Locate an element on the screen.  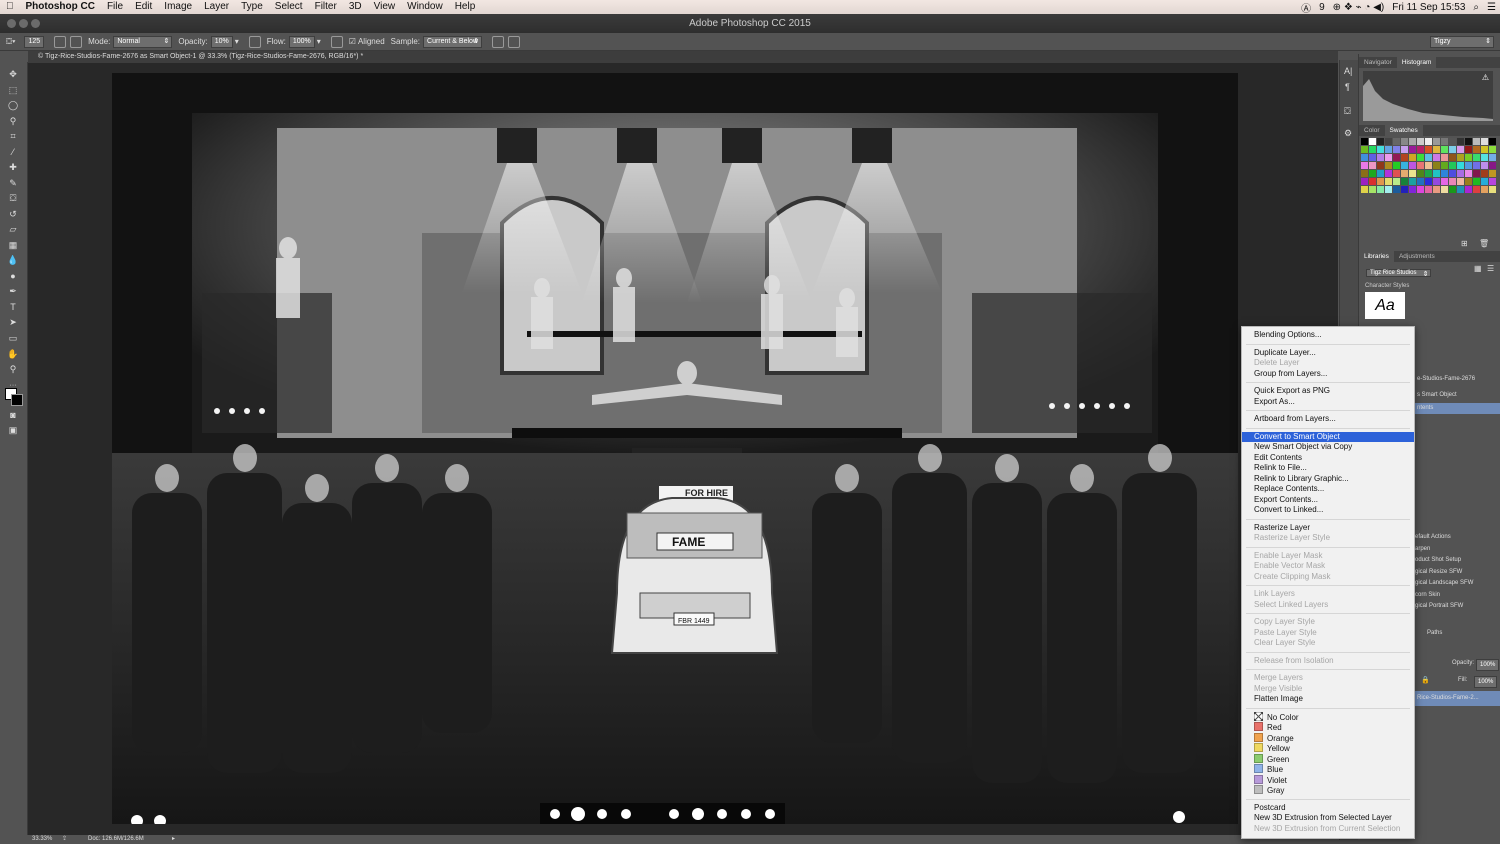
status-menu-arrow-icon: ▸ is located at coordinates (173, 839).